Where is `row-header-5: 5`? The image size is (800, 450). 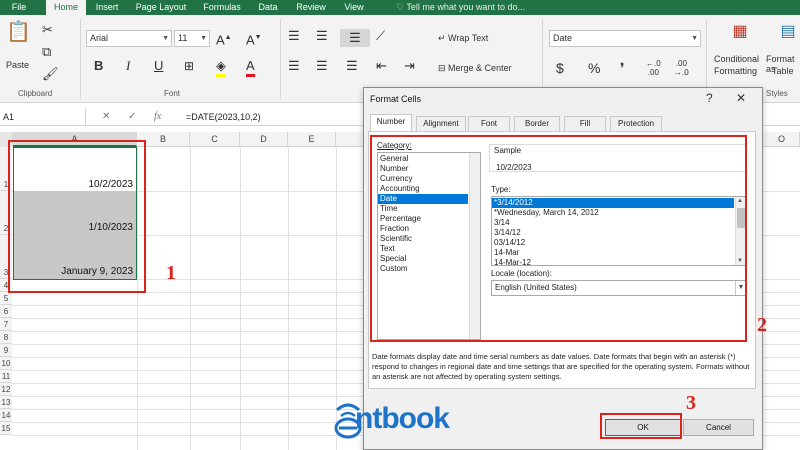
row-header-5: 5 is located at coordinates (6, 298).